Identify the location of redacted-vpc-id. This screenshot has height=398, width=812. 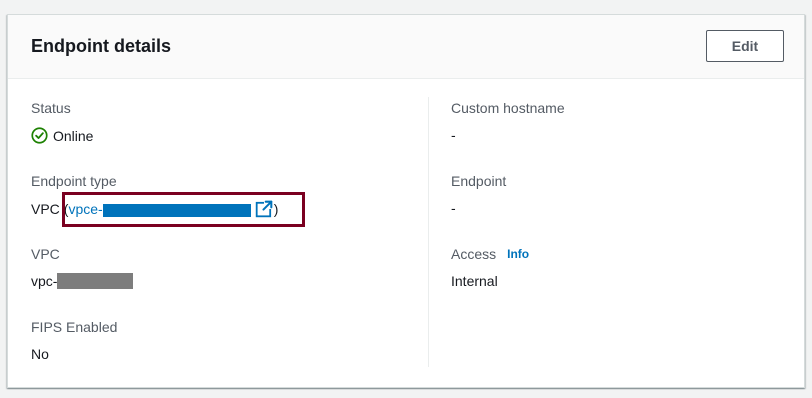
(95, 281).